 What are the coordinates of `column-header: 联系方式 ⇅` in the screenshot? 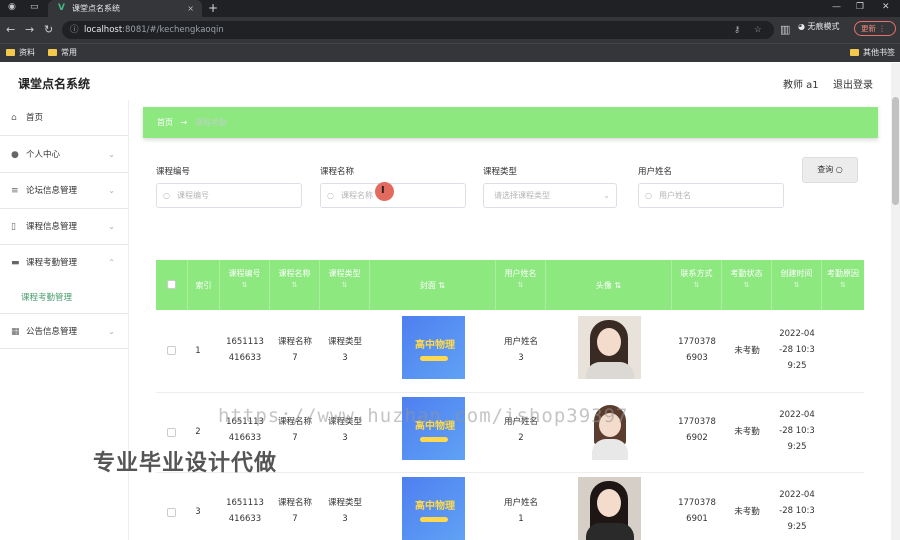 It's located at (697, 285).